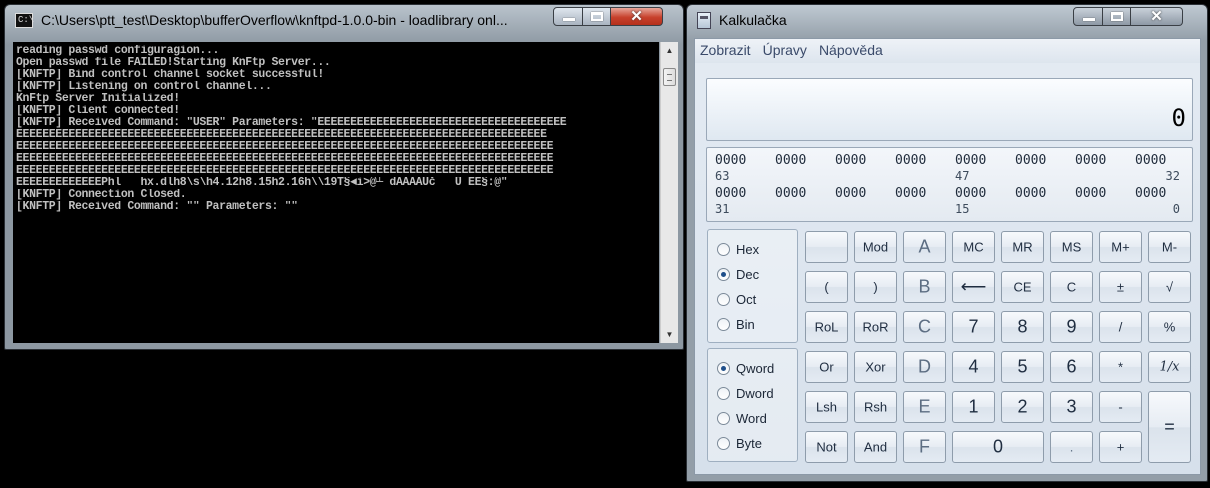 The height and width of the screenshot is (488, 1210). What do you see at coordinates (924, 327) in the screenshot?
I see `hex-c-button: C` at bounding box center [924, 327].